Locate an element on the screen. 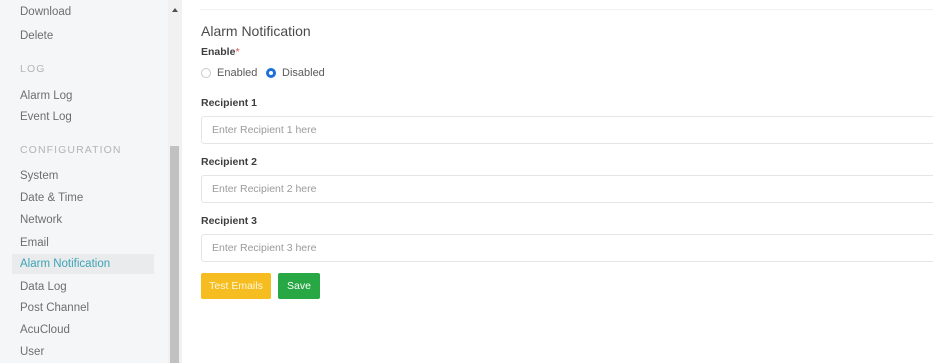 The width and height of the screenshot is (933, 363). scroll-up-arrow-icon is located at coordinates (175, 10).